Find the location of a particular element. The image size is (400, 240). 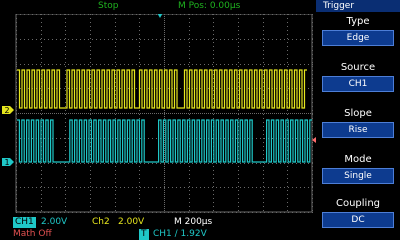

run-state: Stop is located at coordinates (108, 6).